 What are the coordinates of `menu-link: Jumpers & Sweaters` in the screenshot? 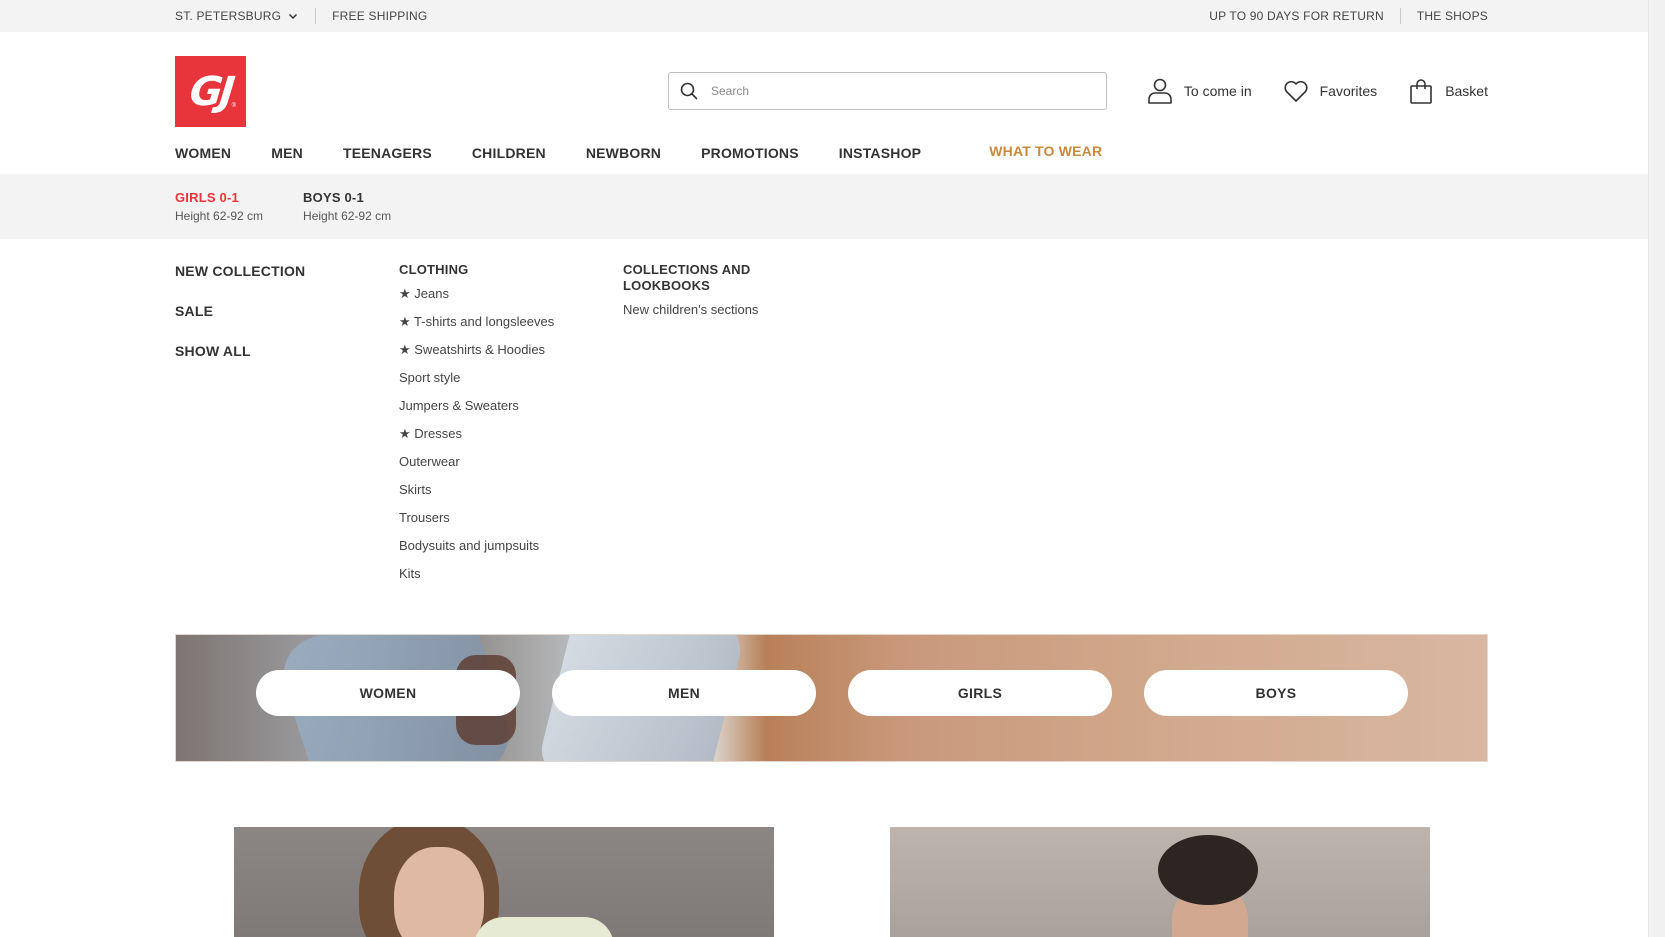 It's located at (476, 406).